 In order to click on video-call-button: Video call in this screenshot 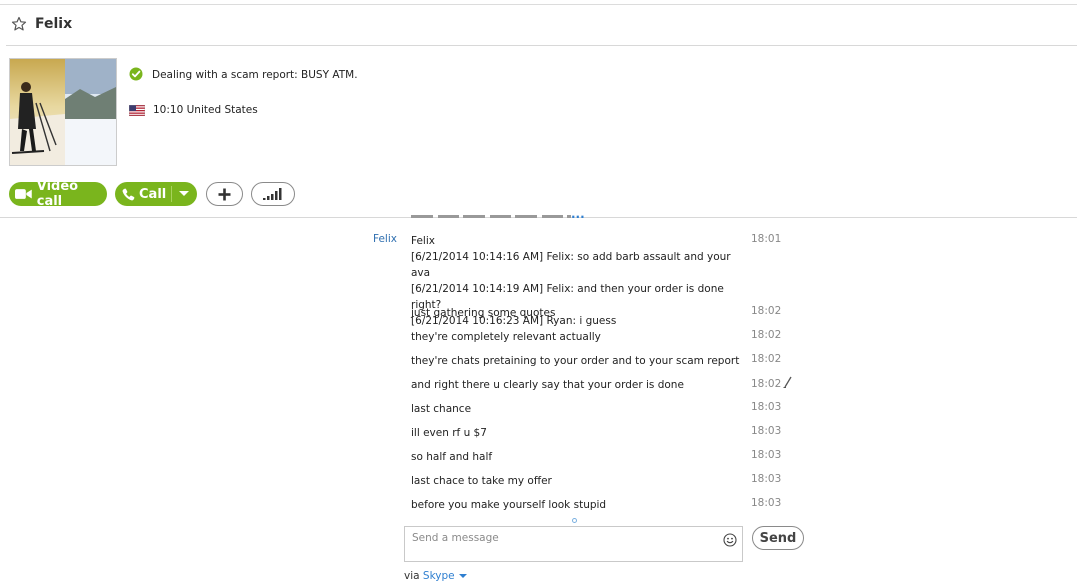, I will do `click(58, 194)`.